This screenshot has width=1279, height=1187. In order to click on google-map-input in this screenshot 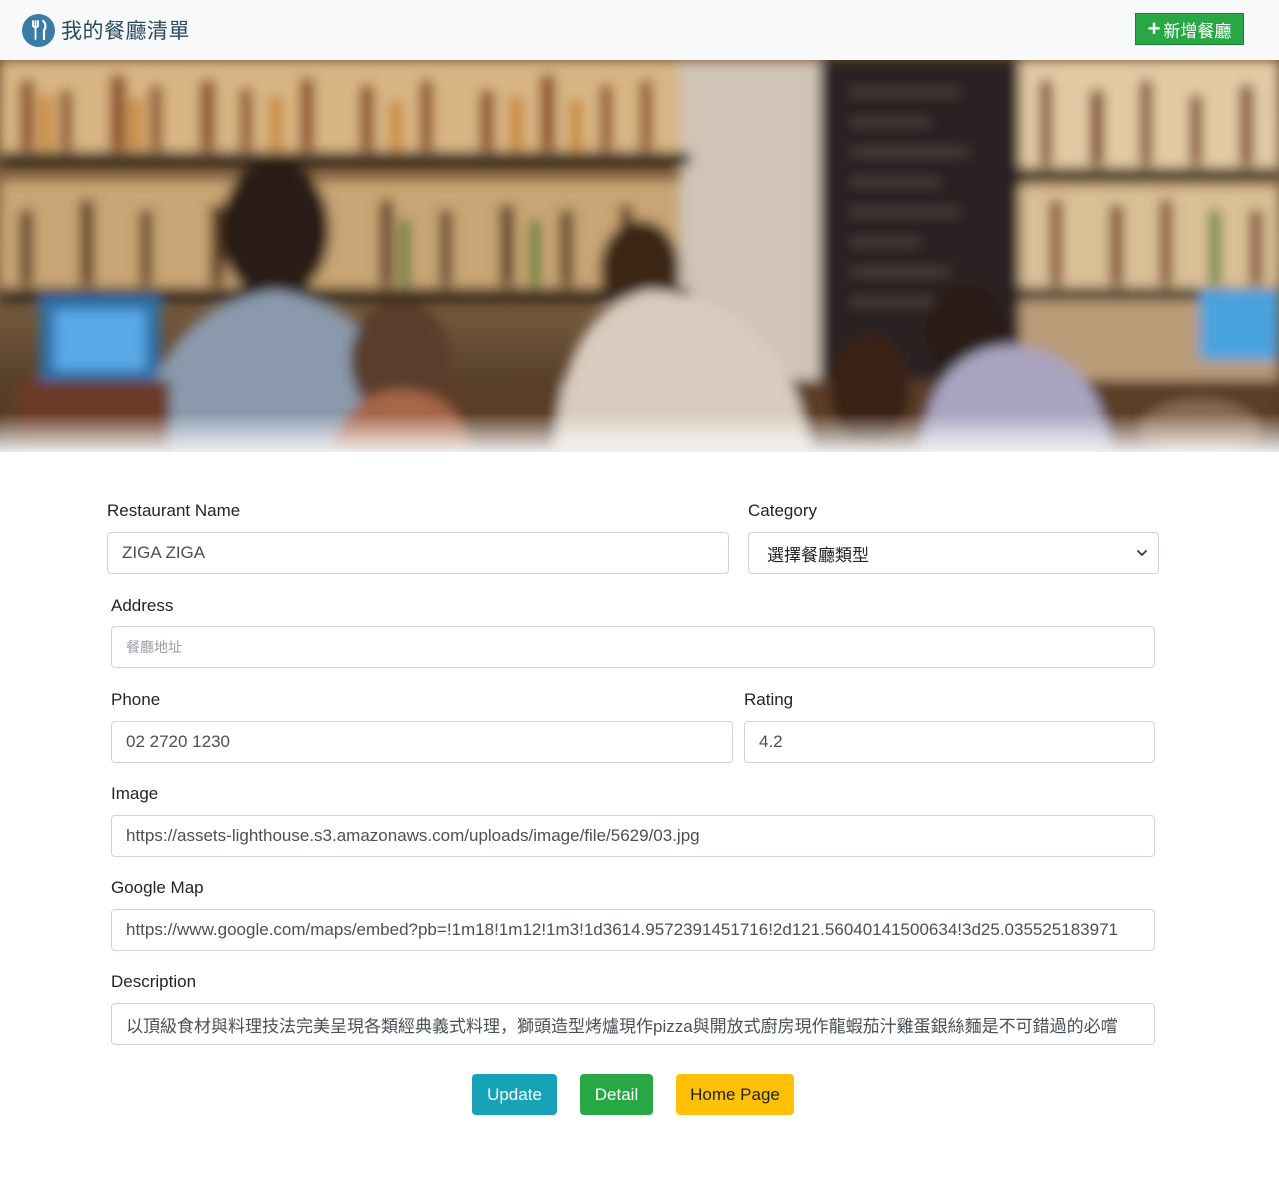, I will do `click(633, 930)`.